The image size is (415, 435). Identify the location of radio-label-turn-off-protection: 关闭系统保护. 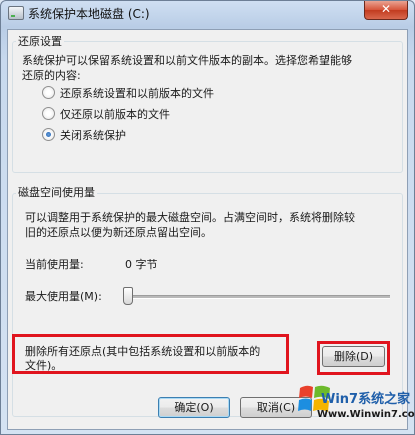
(93, 135).